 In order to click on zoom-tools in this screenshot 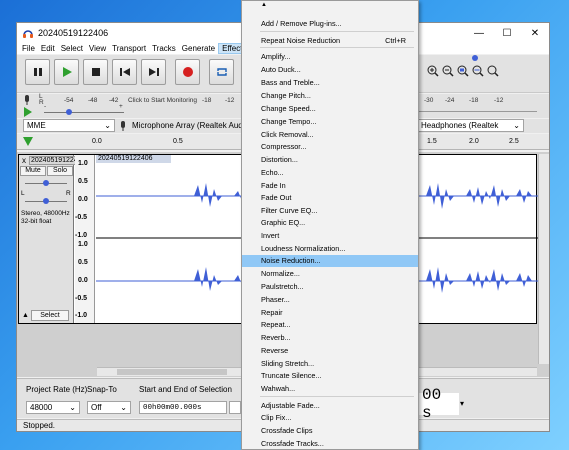, I will do `click(469, 75)`.